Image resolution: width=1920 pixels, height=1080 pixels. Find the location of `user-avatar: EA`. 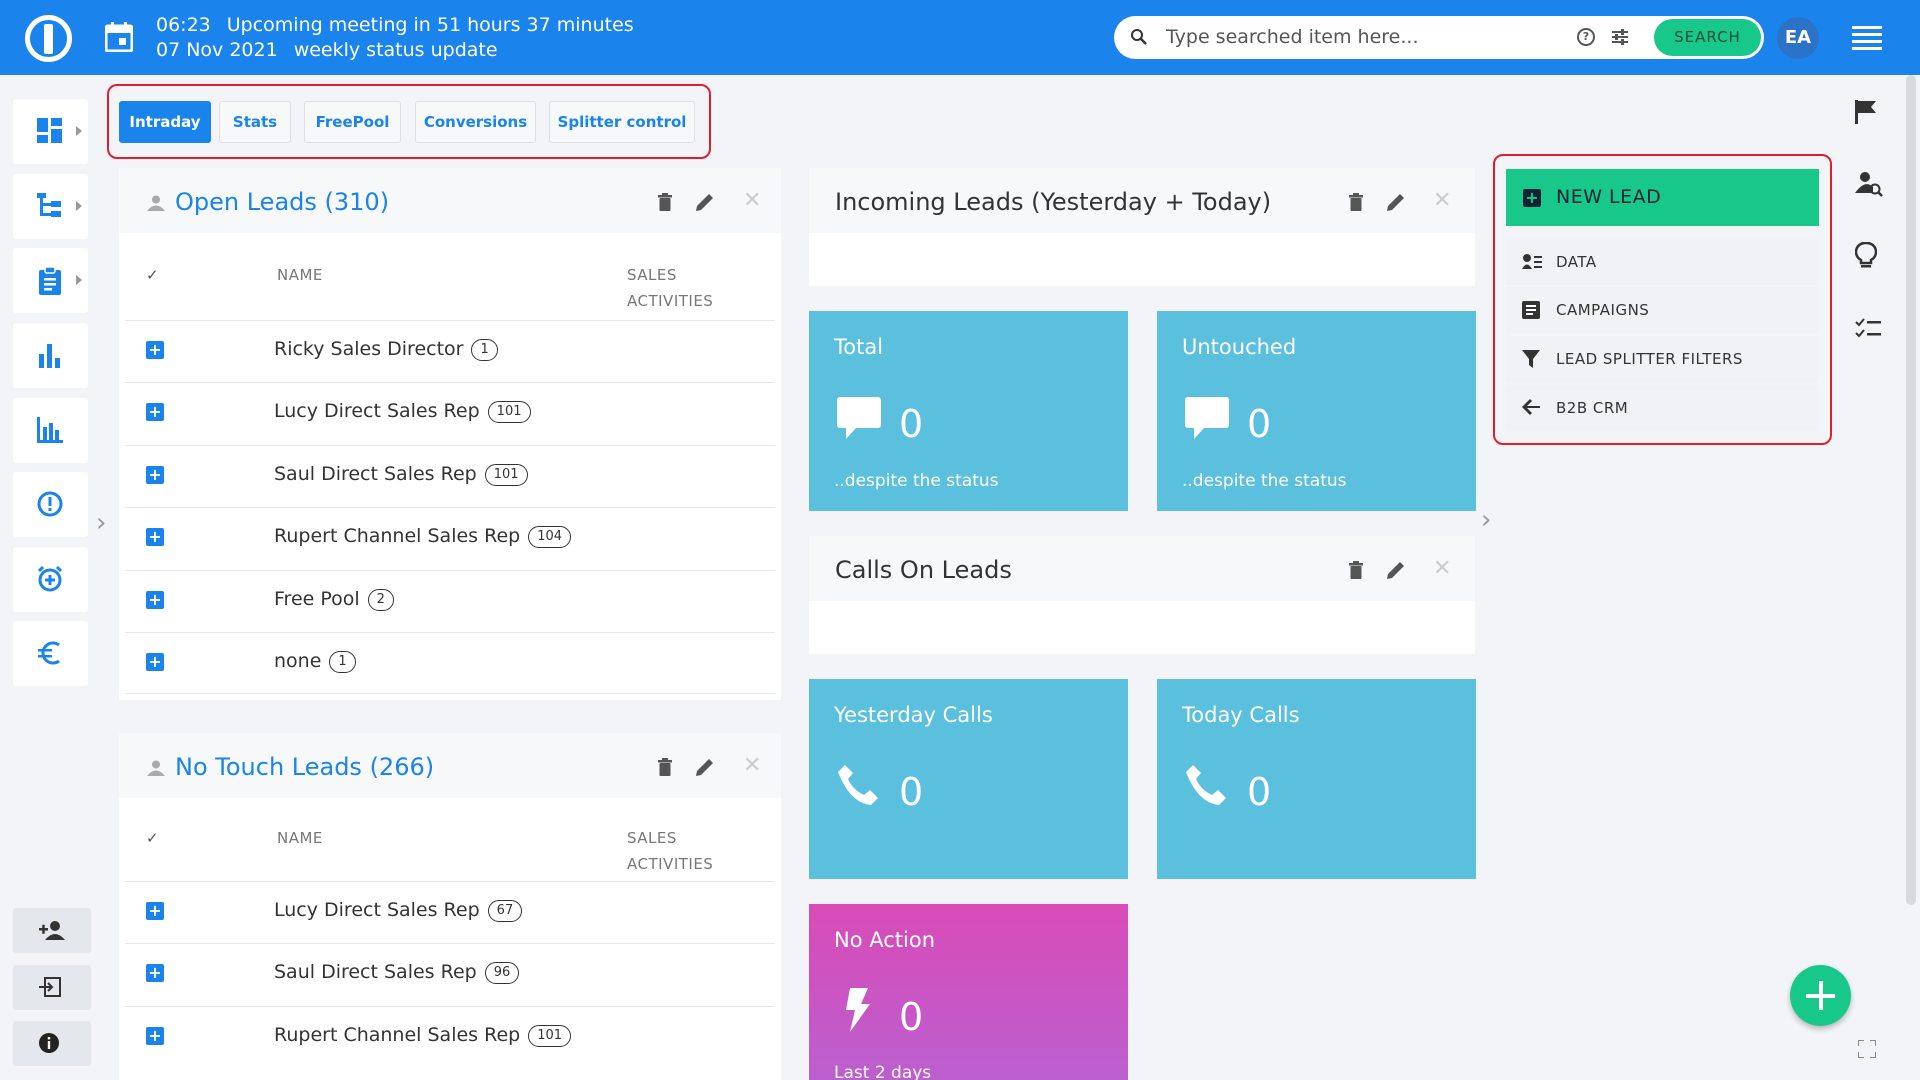

user-avatar: EA is located at coordinates (1798, 38).